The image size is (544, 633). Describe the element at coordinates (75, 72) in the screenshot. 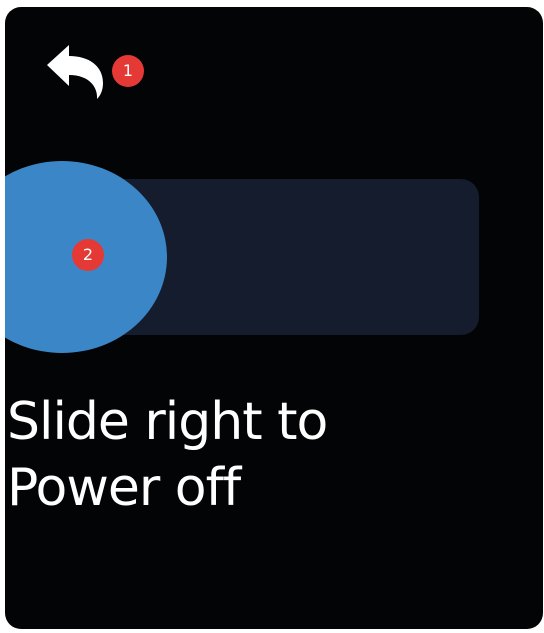

I see `undo-arrow-icon` at that location.